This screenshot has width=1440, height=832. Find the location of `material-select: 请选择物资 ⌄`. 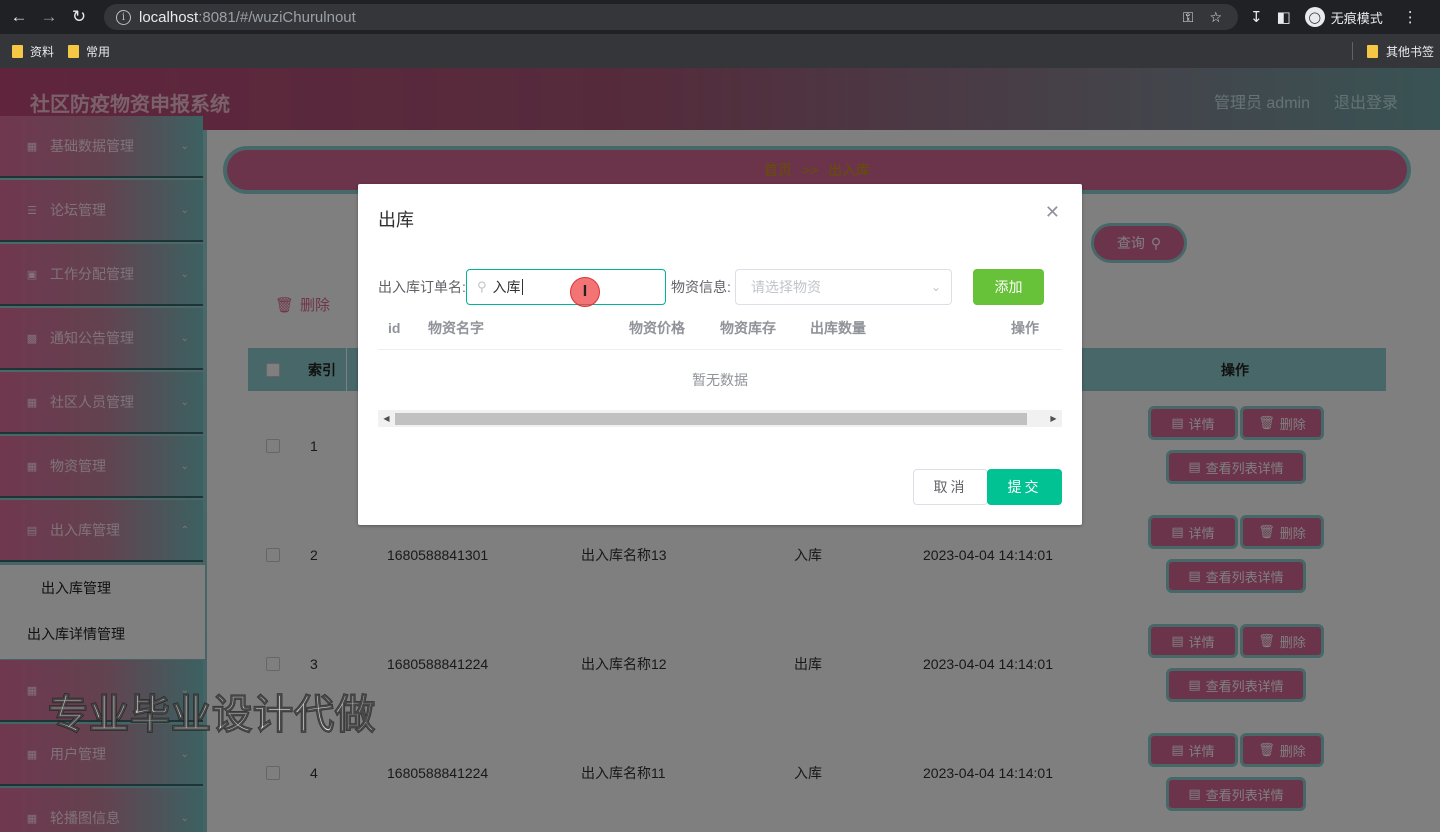

material-select: 请选择物资 ⌄ is located at coordinates (843, 287).